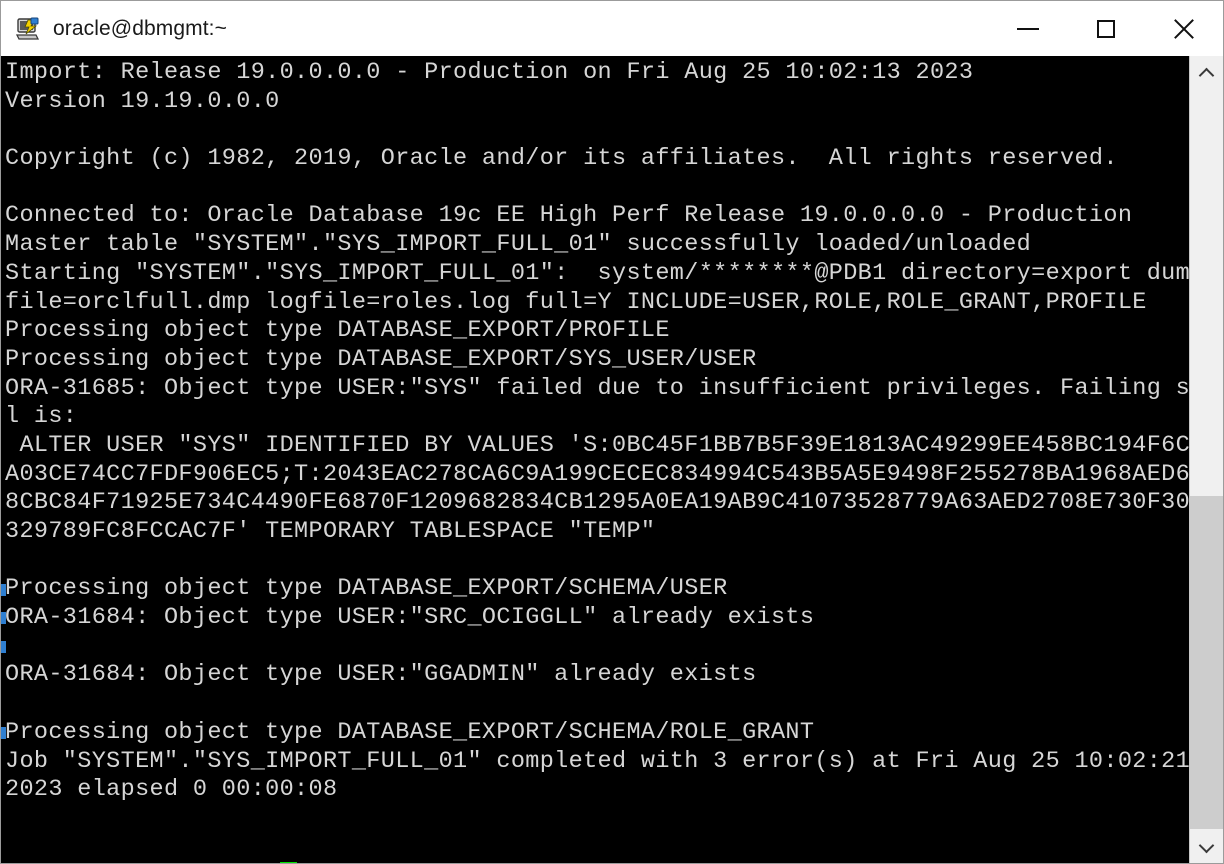 Image resolution: width=1224 pixels, height=864 pixels. I want to click on text-cursor, so click(288, 862).